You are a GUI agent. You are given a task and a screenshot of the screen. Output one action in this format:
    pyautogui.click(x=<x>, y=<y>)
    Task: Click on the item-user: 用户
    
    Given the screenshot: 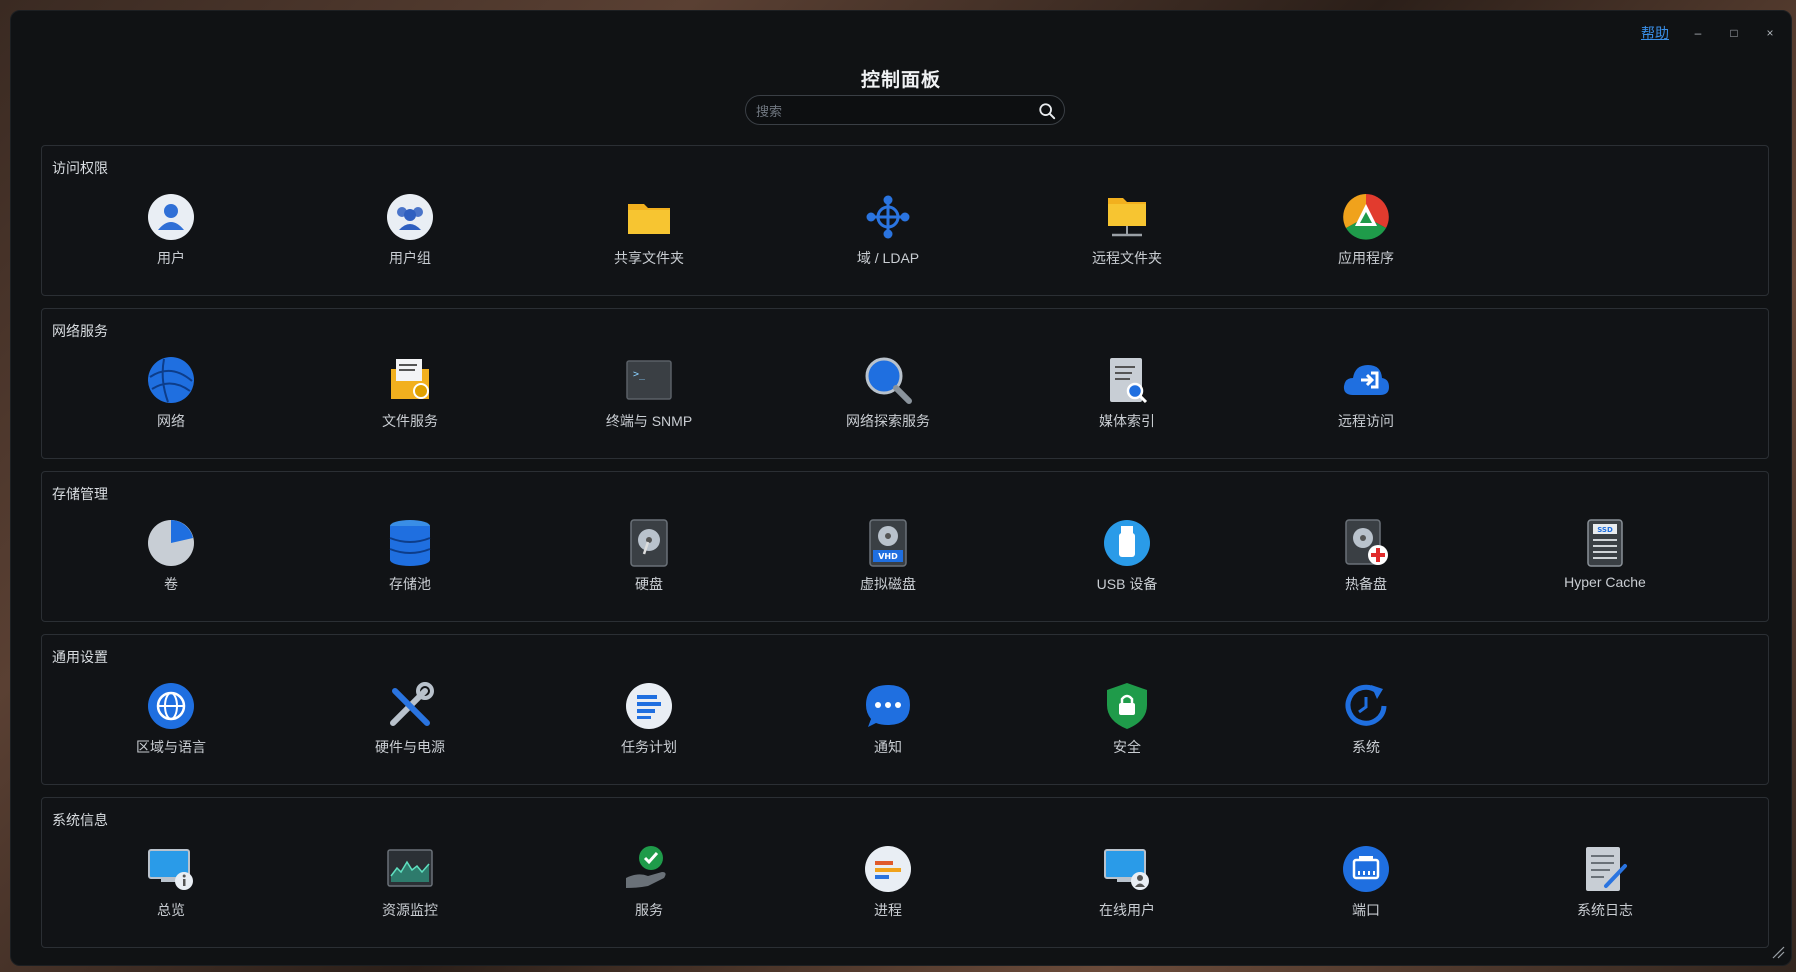 What is the action you would take?
    pyautogui.click(x=171, y=233)
    